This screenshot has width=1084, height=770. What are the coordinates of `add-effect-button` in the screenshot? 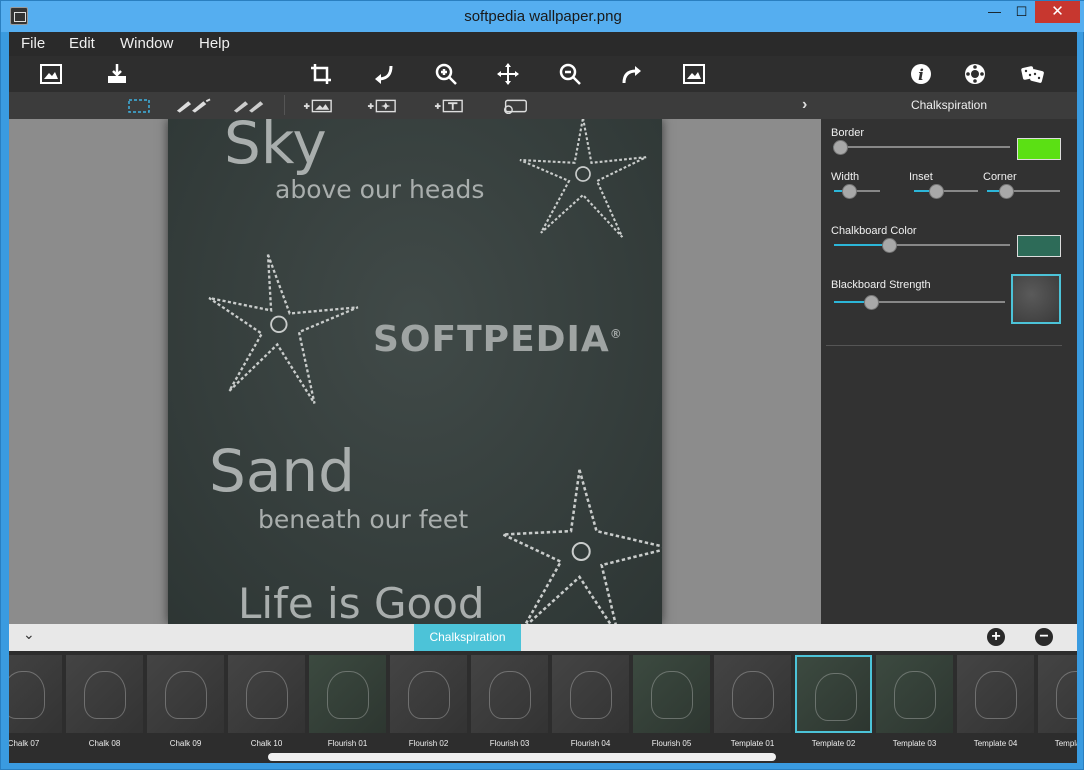 It's located at (382, 105).